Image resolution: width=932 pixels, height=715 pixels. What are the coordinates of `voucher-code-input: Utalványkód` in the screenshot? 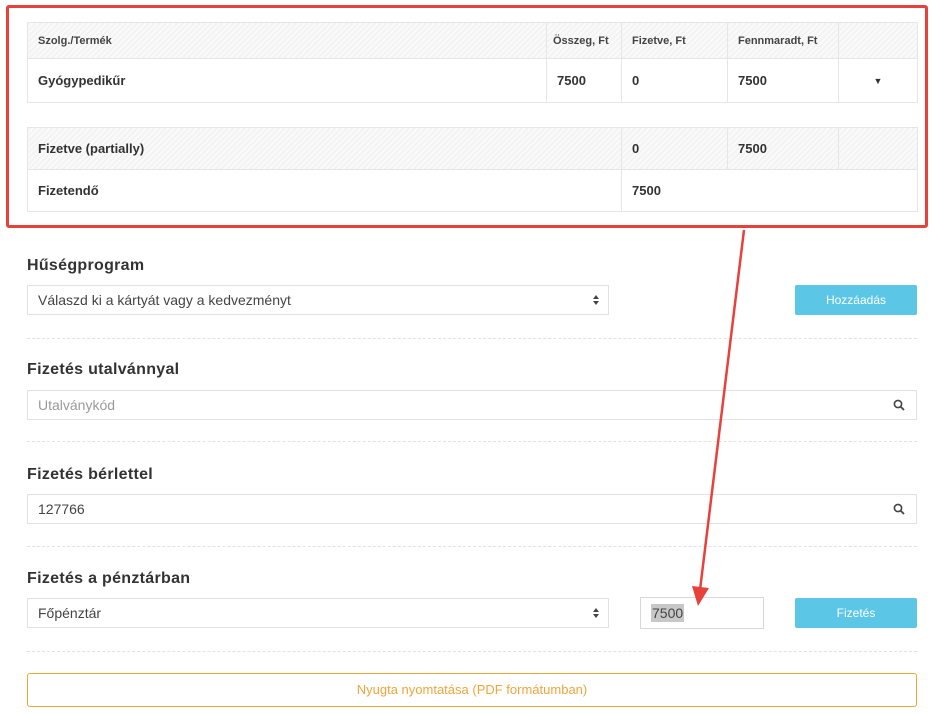 It's located at (454, 405).